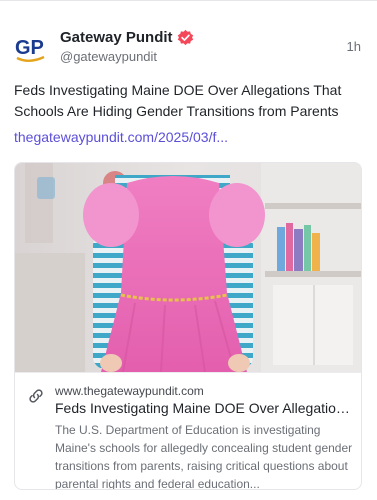 The height and width of the screenshot is (500, 377). I want to click on post-header: GP Gateway Pundit @gatewaypundit 1h, so click(188, 49).